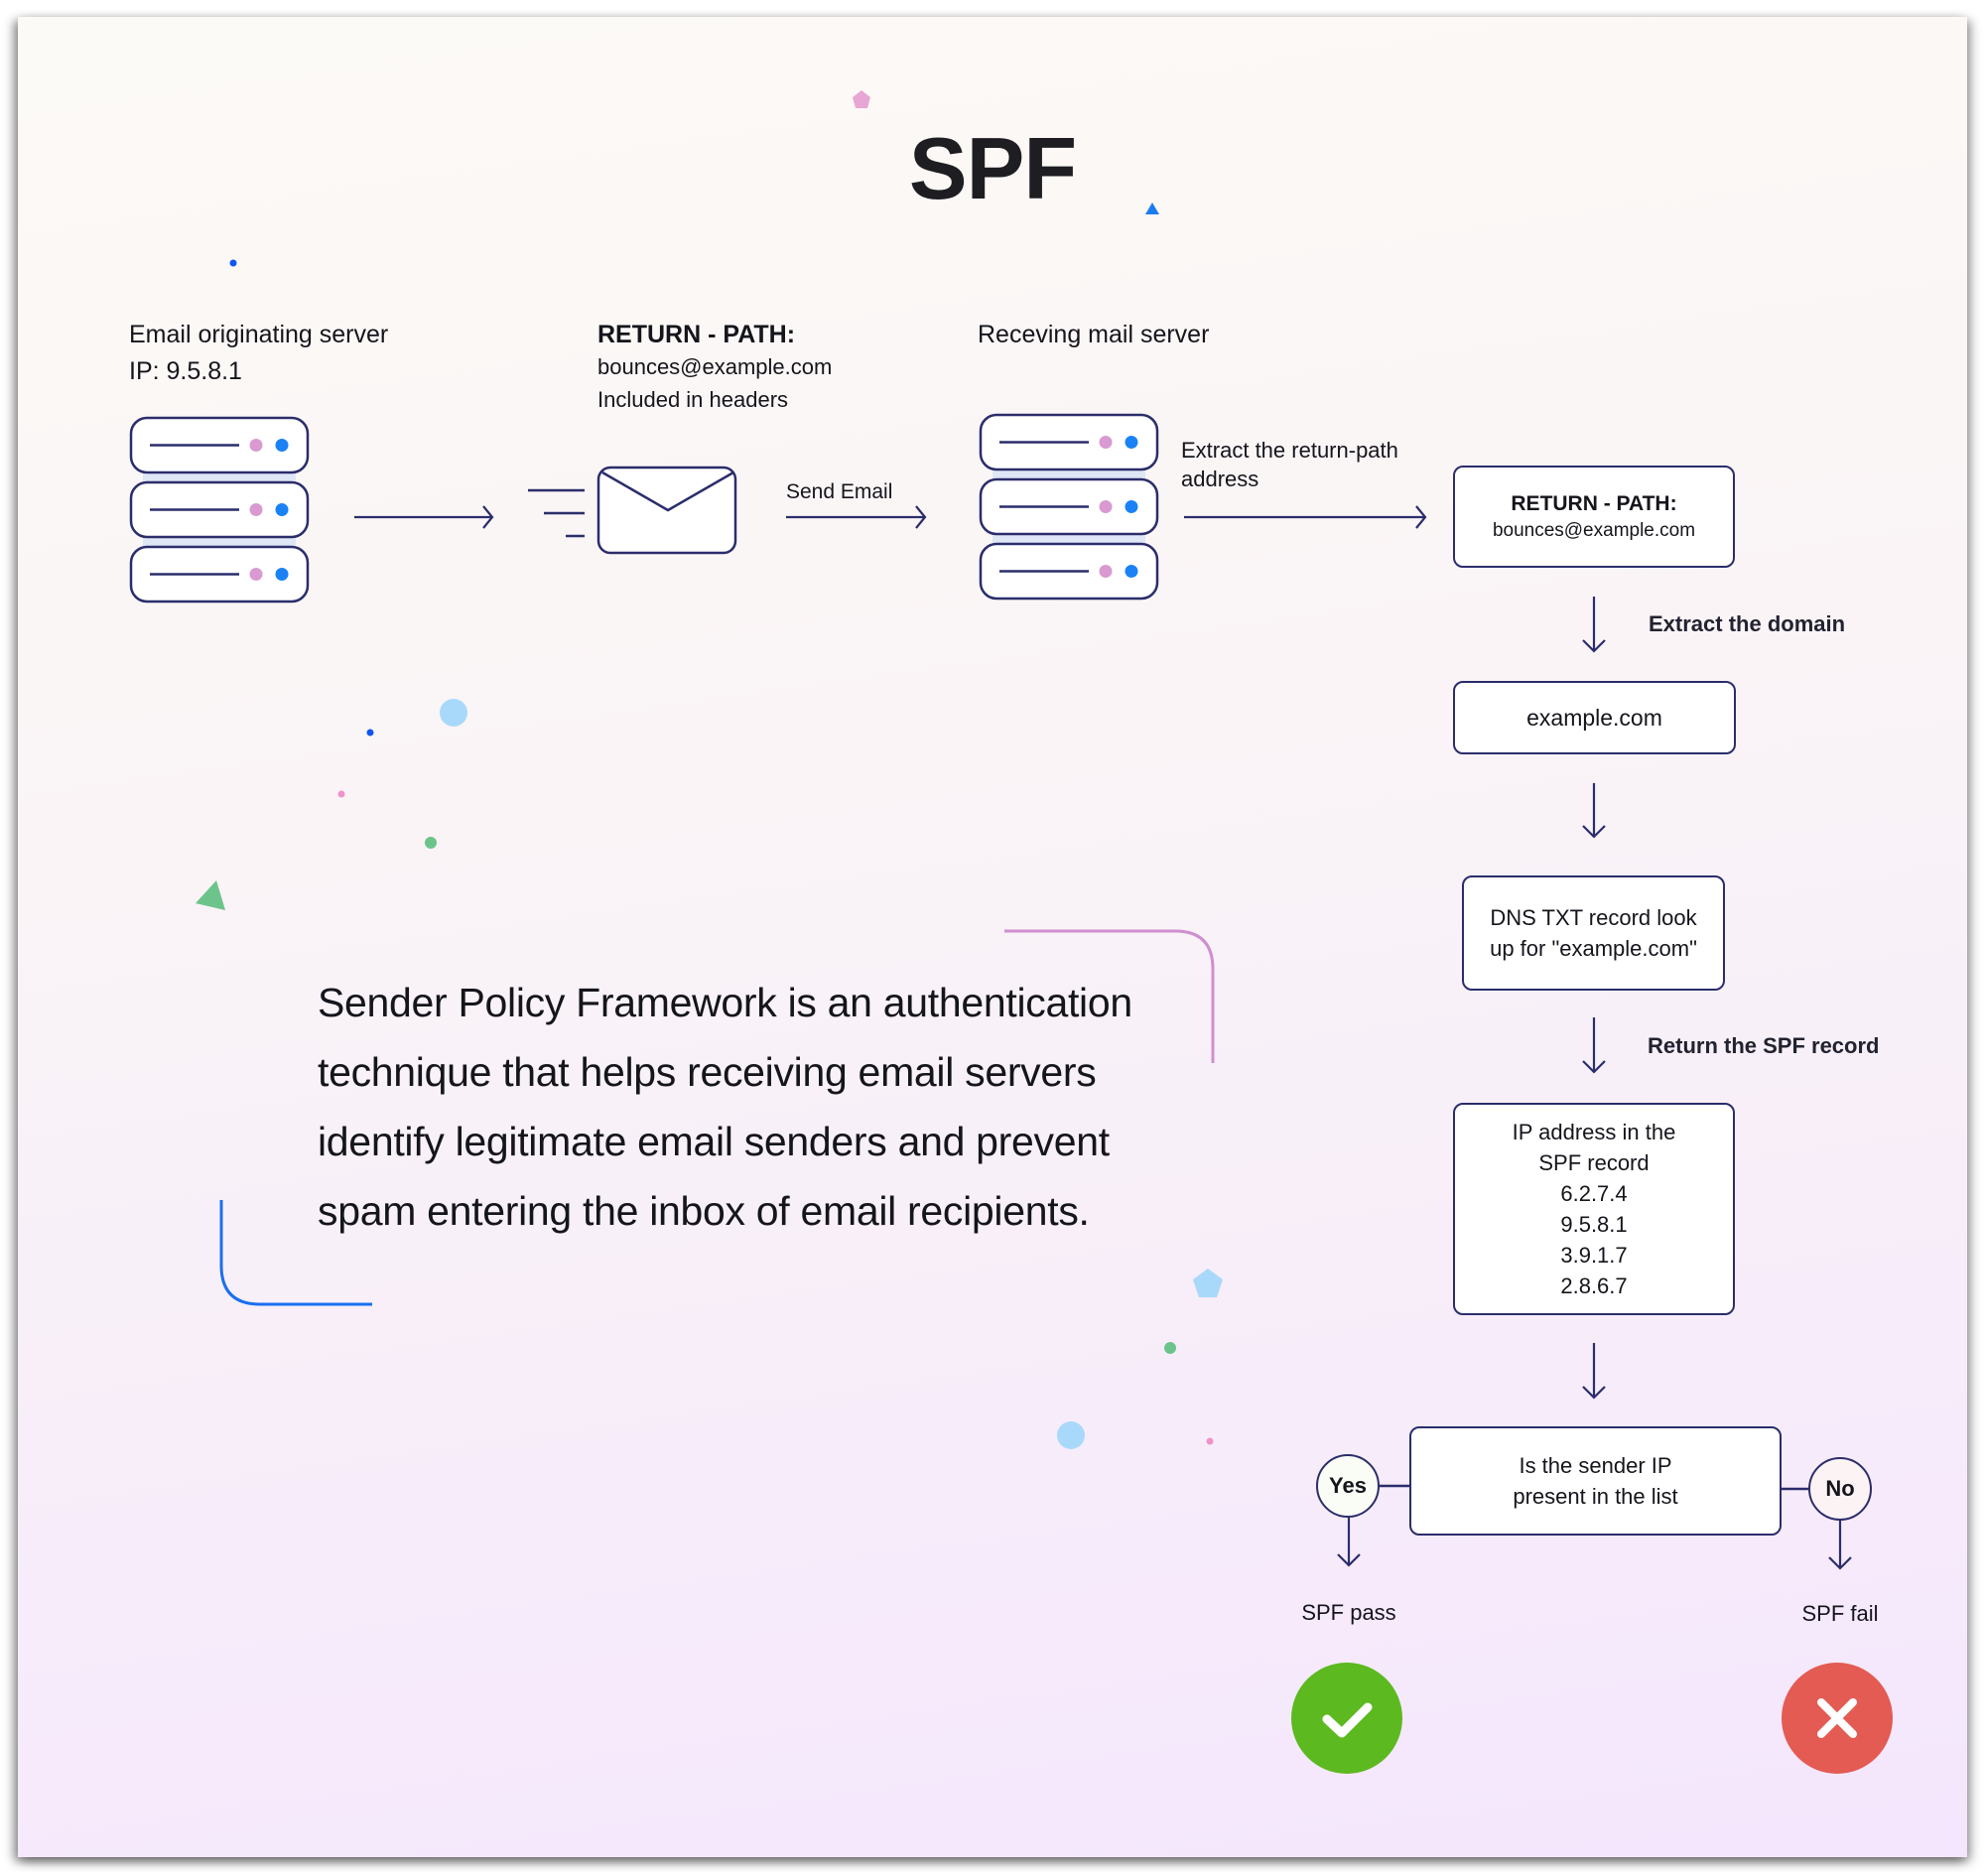 The height and width of the screenshot is (1876, 1985). I want to click on domain-box-text: example.com, so click(1594, 717).